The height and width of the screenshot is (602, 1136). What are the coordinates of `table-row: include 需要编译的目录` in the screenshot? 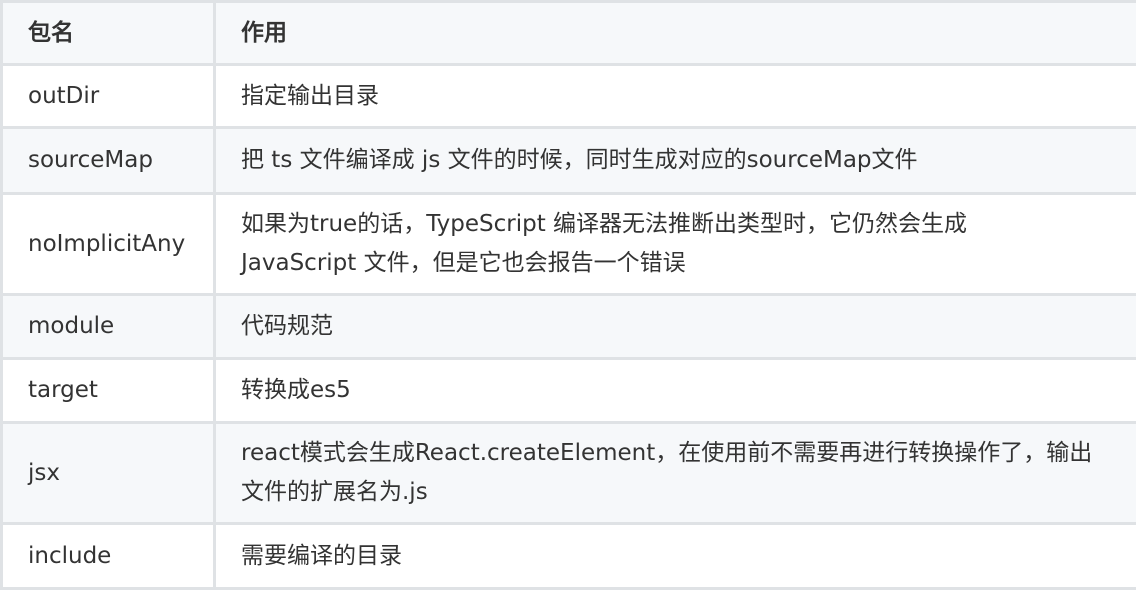 It's located at (568, 556).